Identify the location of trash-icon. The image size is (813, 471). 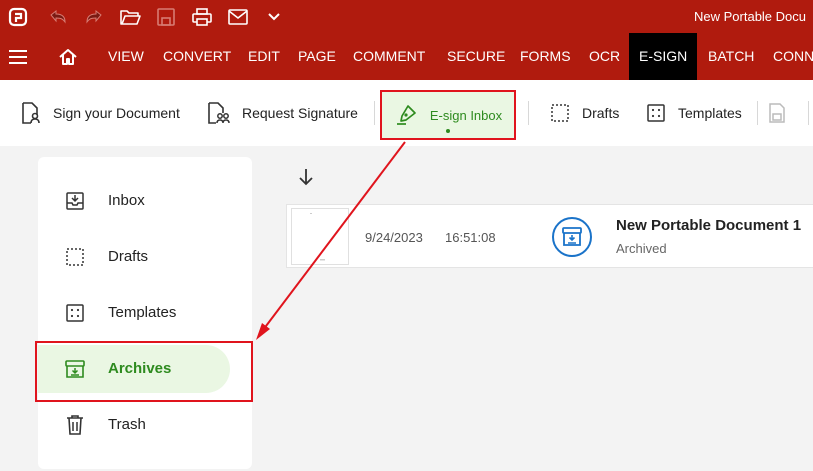
(75, 425).